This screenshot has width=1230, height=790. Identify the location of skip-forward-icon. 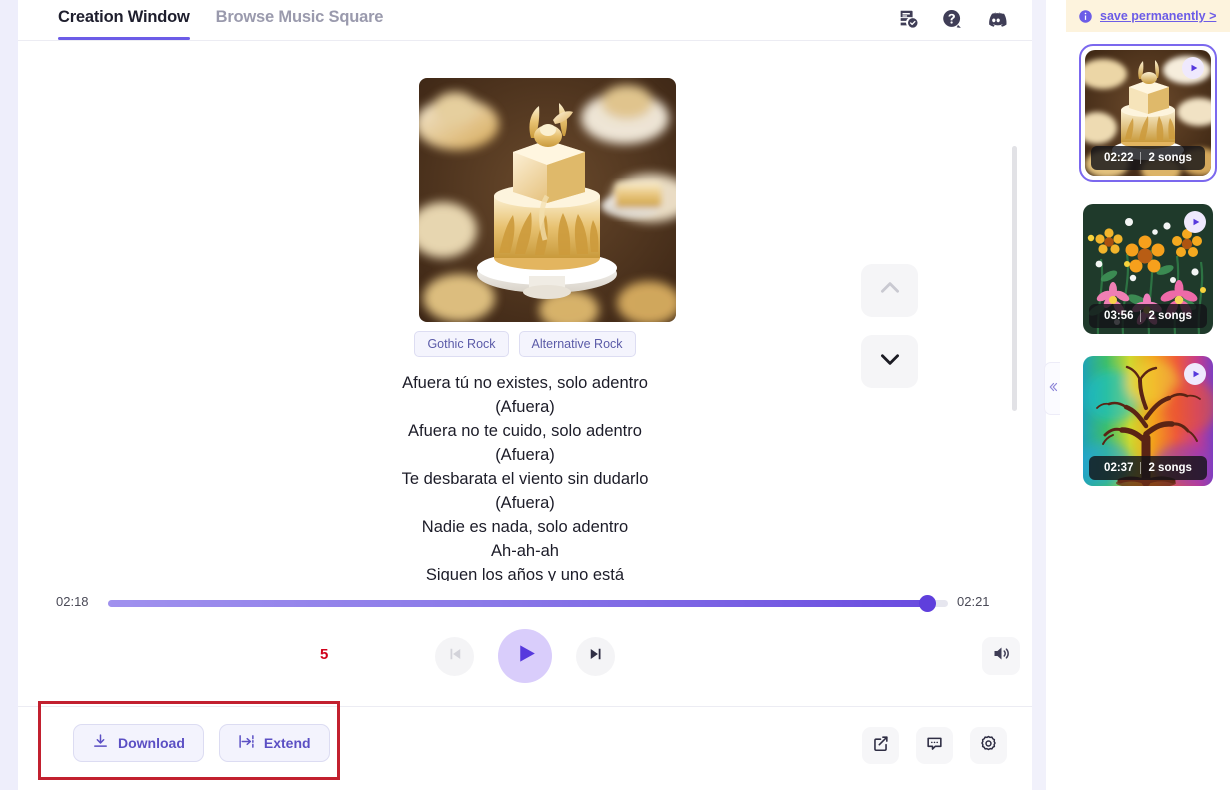
(596, 656).